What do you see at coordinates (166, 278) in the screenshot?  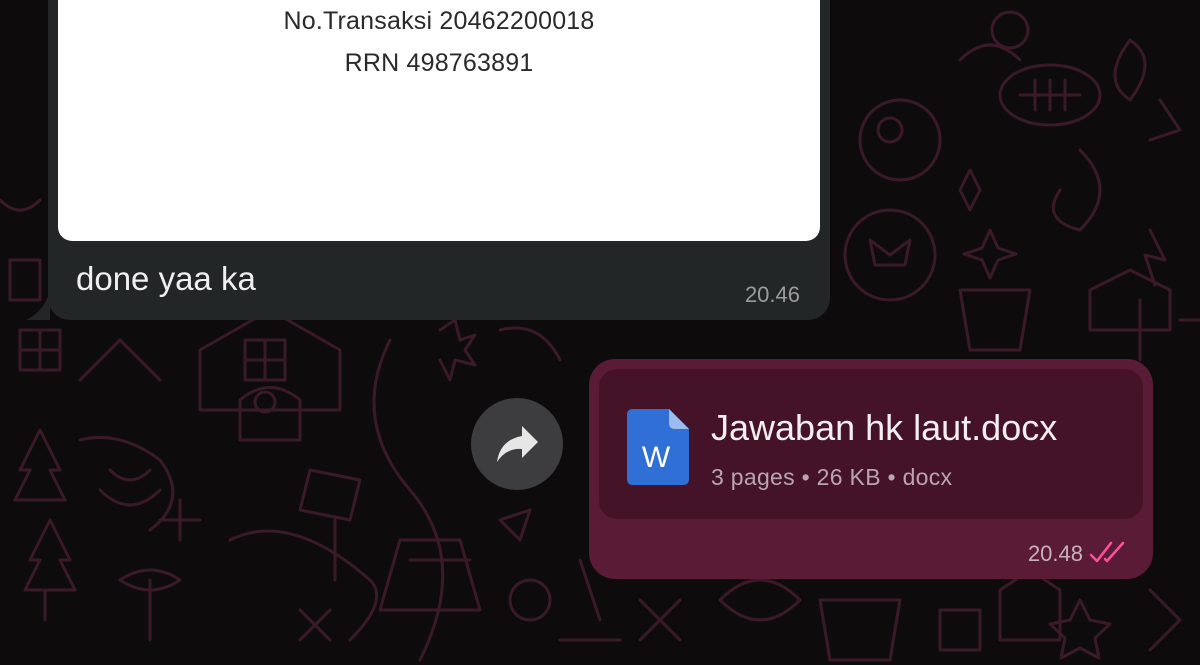 I see `incoming-message-text: done yaa ka` at bounding box center [166, 278].